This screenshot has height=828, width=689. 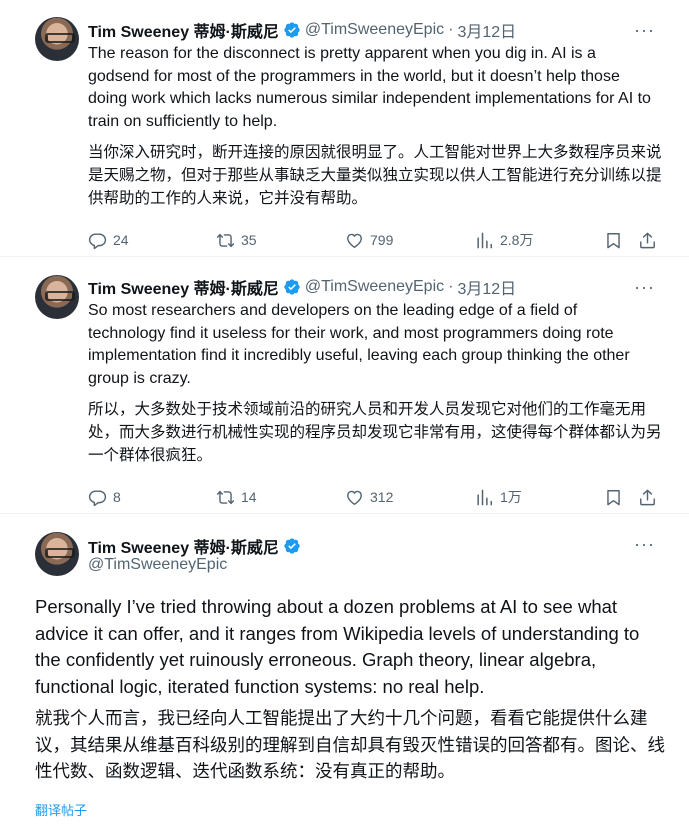 I want to click on tweet-header: Tim Sweeney 蒂姆·斯威尼, so click(x=194, y=546).